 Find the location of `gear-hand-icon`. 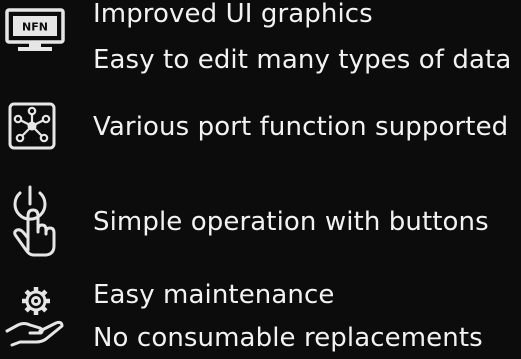

gear-hand-icon is located at coordinates (36, 315).